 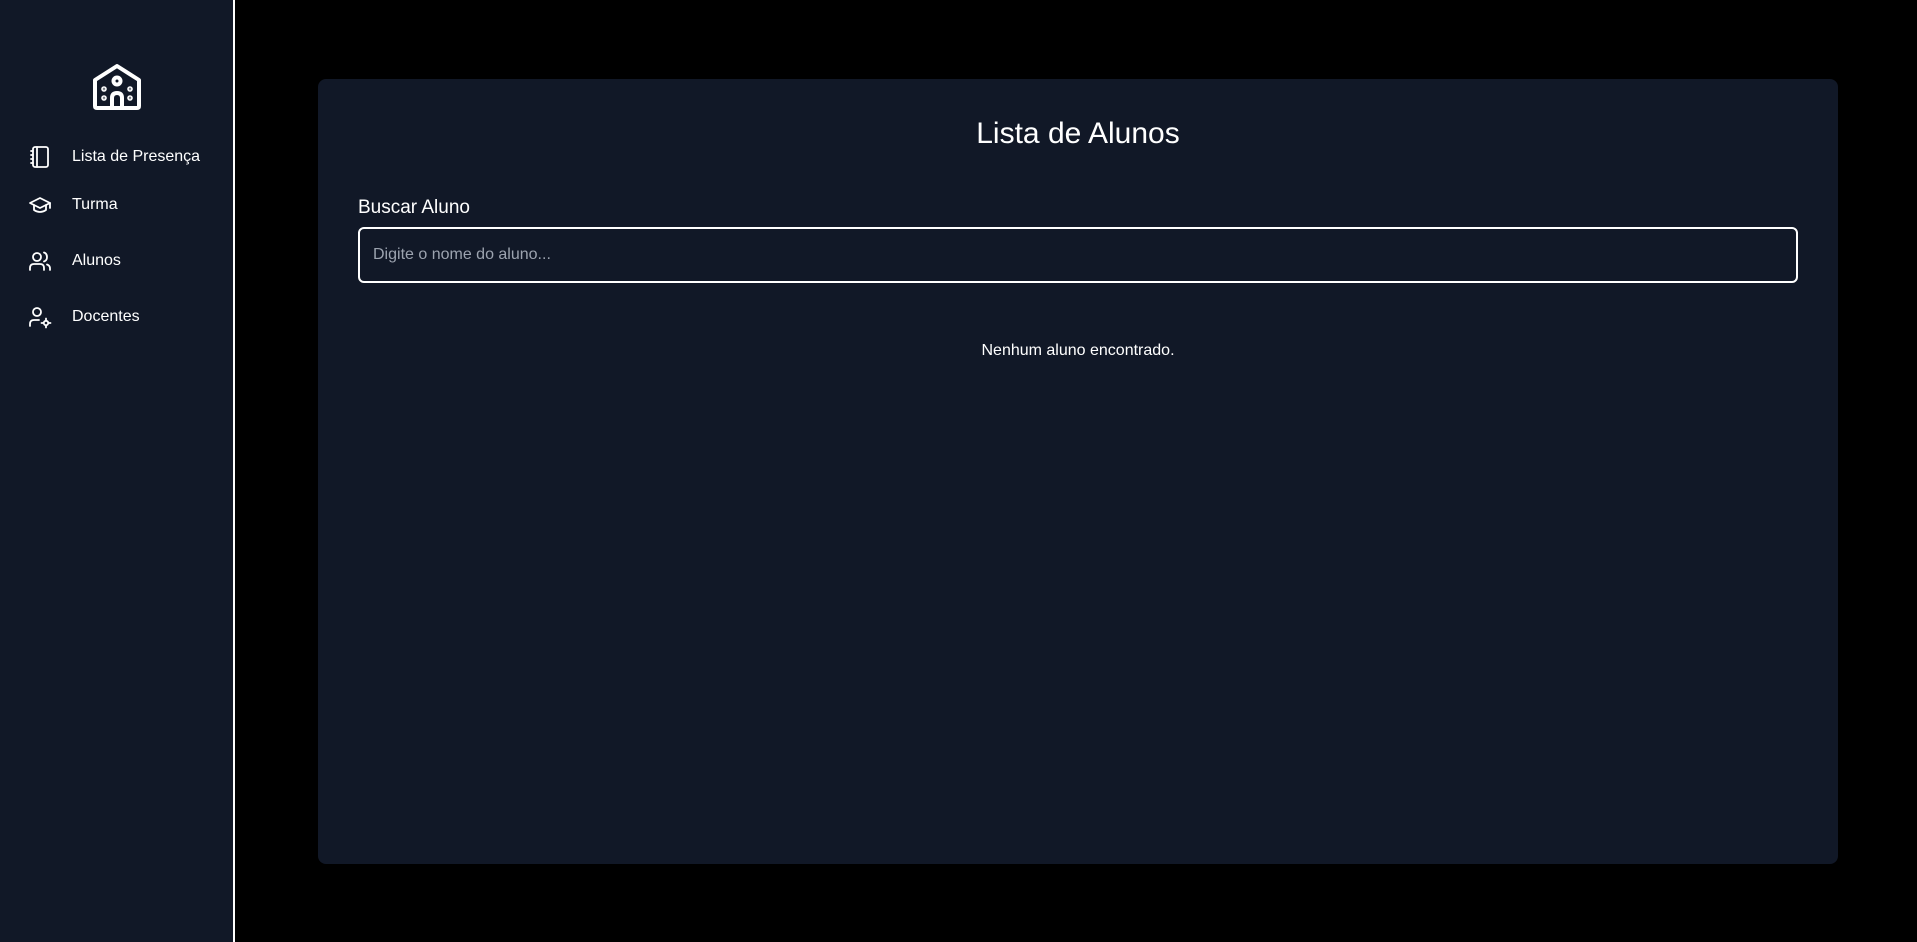 What do you see at coordinates (1078, 133) in the screenshot?
I see `page-title: Lista de Alunos` at bounding box center [1078, 133].